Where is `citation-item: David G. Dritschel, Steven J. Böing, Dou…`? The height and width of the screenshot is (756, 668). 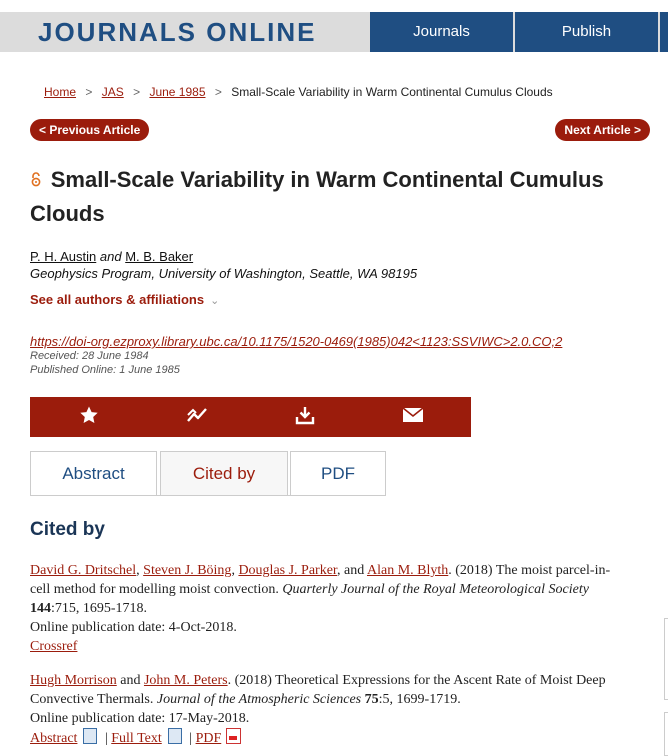
citation-item: David G. Dritschel, Steven J. Böing, Dou… is located at coordinates (330, 608).